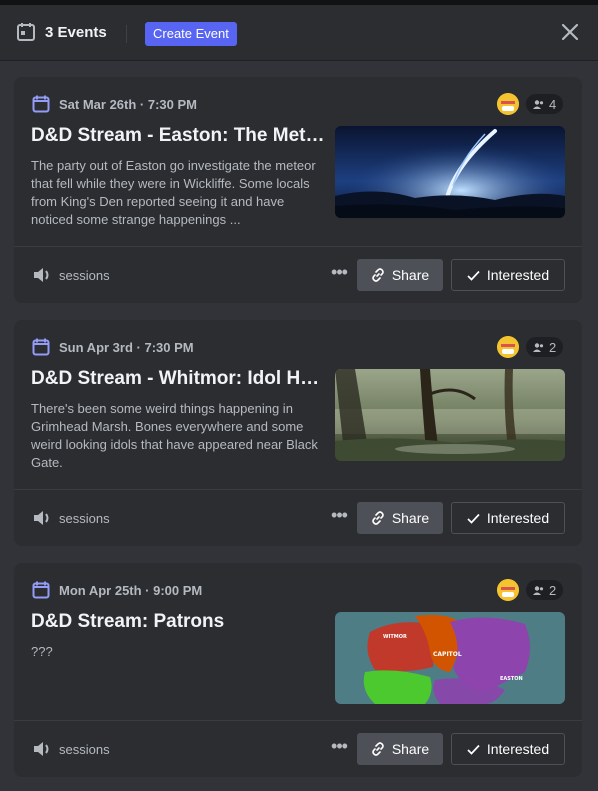 The height and width of the screenshot is (791, 598). I want to click on region-map-image: WITMOR CAPITOL EASTON, so click(450, 658).